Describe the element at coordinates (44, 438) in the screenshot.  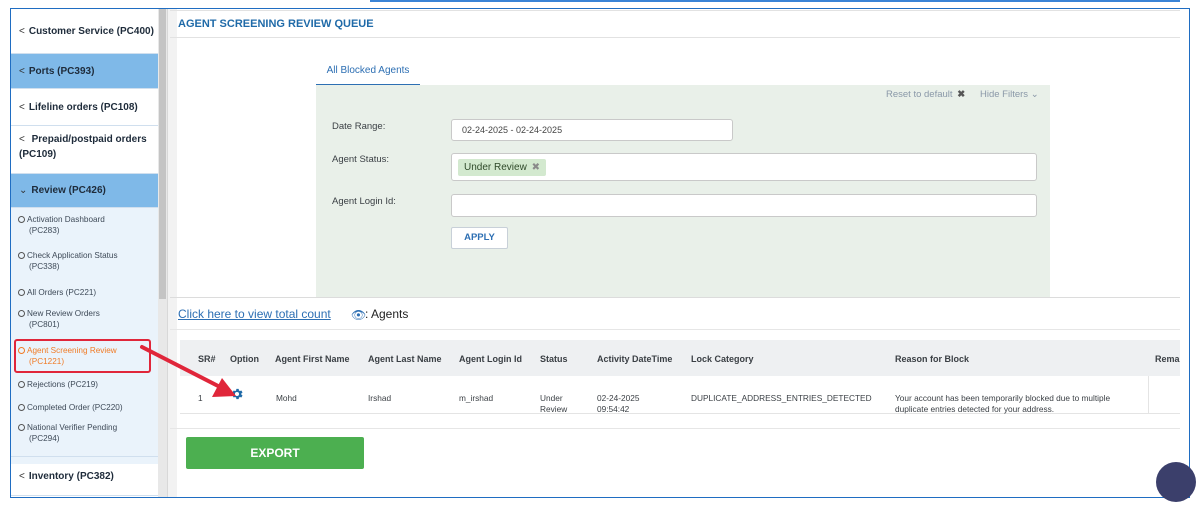
I see `submenu-label-code: (PC294)` at that location.